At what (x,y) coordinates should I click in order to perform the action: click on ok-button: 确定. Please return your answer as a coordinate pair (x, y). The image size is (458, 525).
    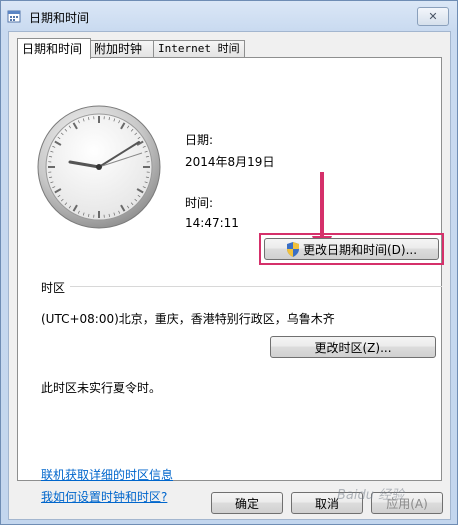
    Looking at the image, I should click on (247, 503).